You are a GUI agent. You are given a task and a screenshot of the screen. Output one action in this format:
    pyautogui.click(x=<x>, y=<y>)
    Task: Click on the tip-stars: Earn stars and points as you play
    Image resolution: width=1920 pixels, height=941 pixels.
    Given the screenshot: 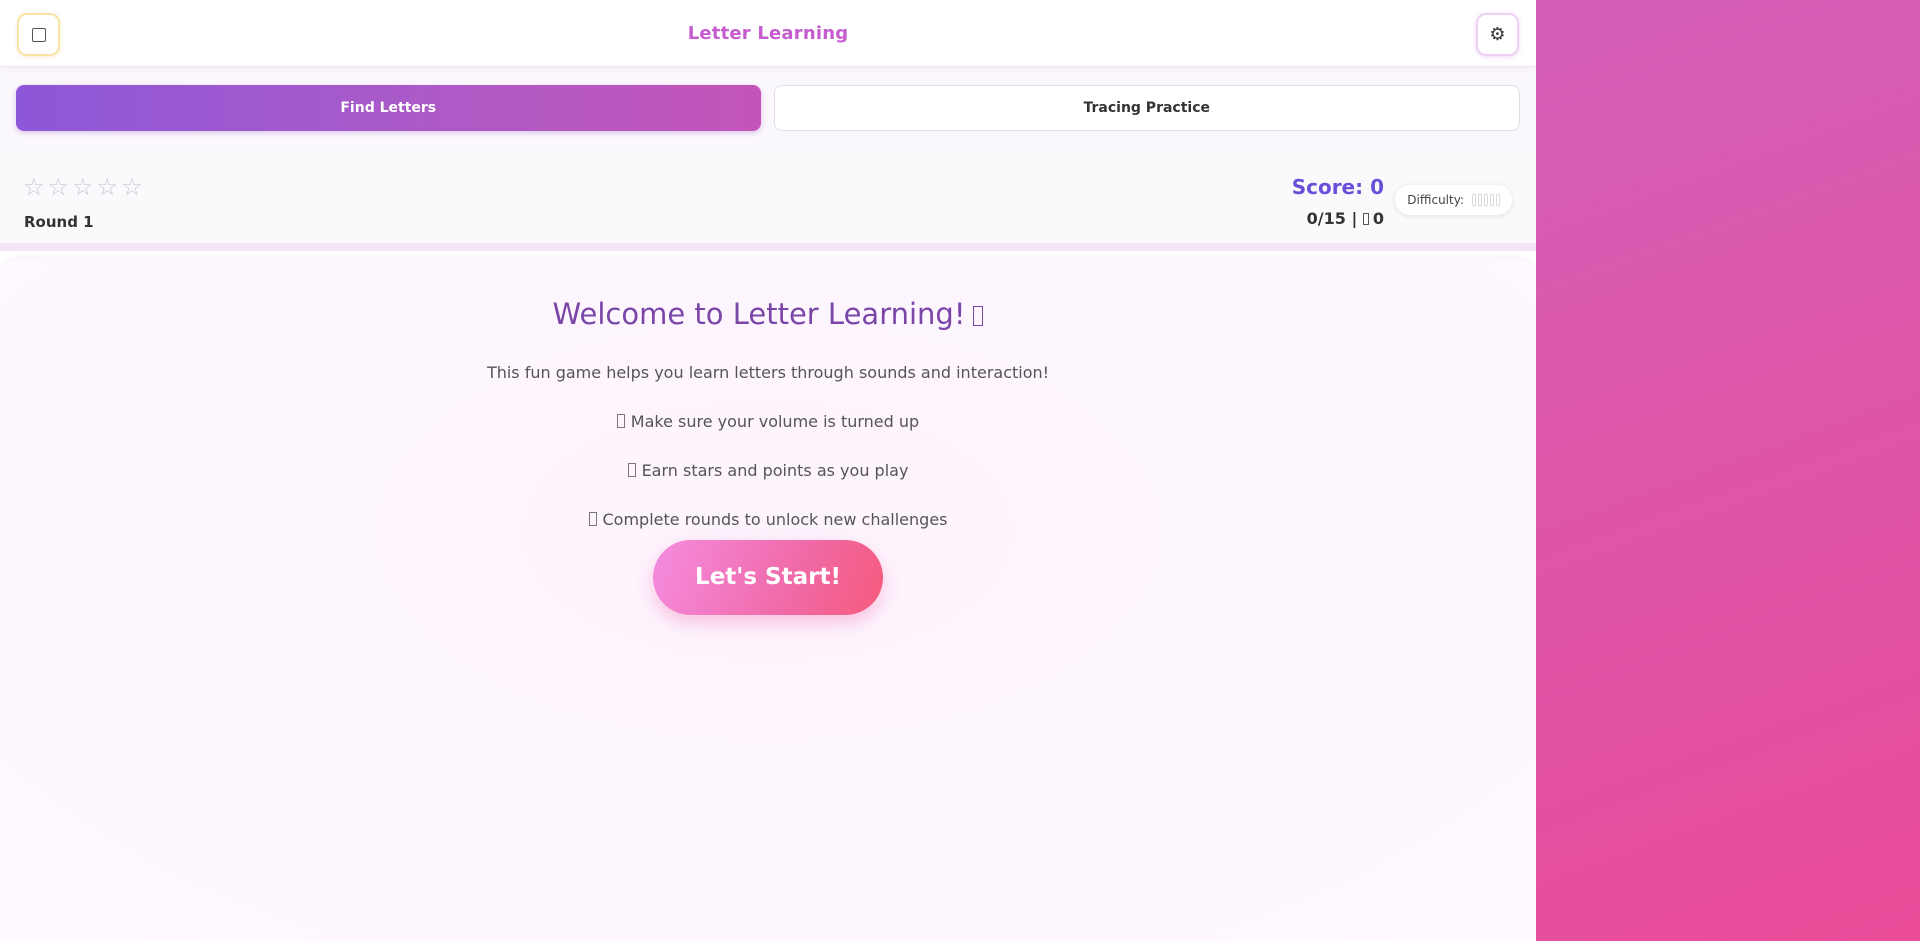 What is the action you would take?
    pyautogui.click(x=768, y=470)
    